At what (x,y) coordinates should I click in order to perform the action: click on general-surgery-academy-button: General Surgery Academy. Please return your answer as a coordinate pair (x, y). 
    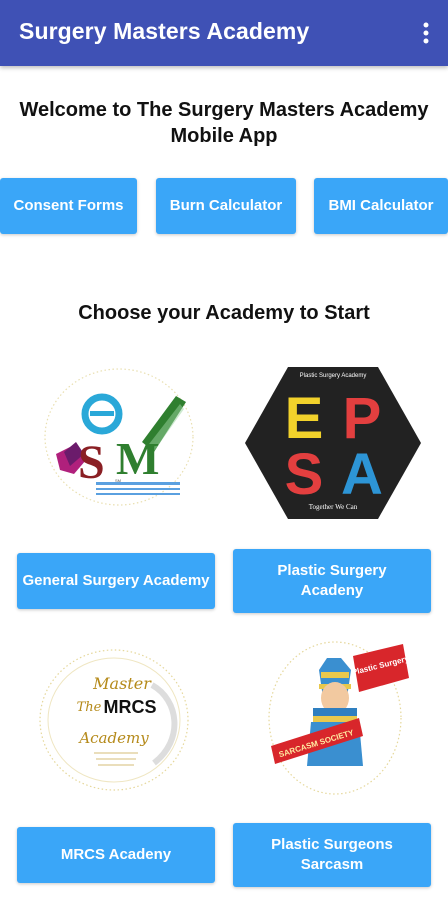
    Looking at the image, I should click on (116, 581).